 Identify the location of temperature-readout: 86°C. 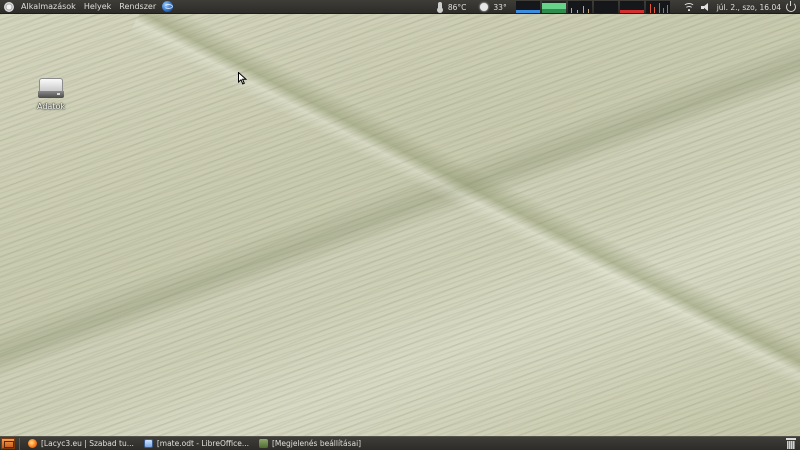
(457, 7).